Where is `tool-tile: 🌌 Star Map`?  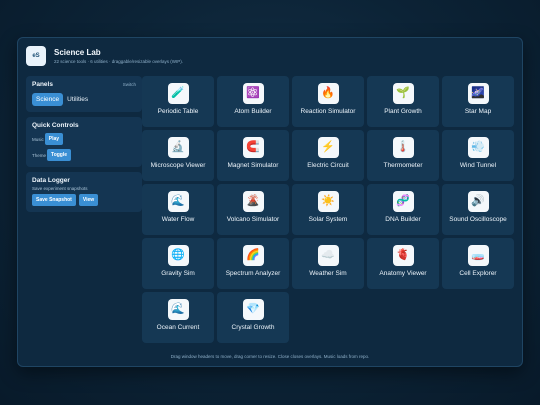
tool-tile: 🌌 Star Map is located at coordinates (478, 101).